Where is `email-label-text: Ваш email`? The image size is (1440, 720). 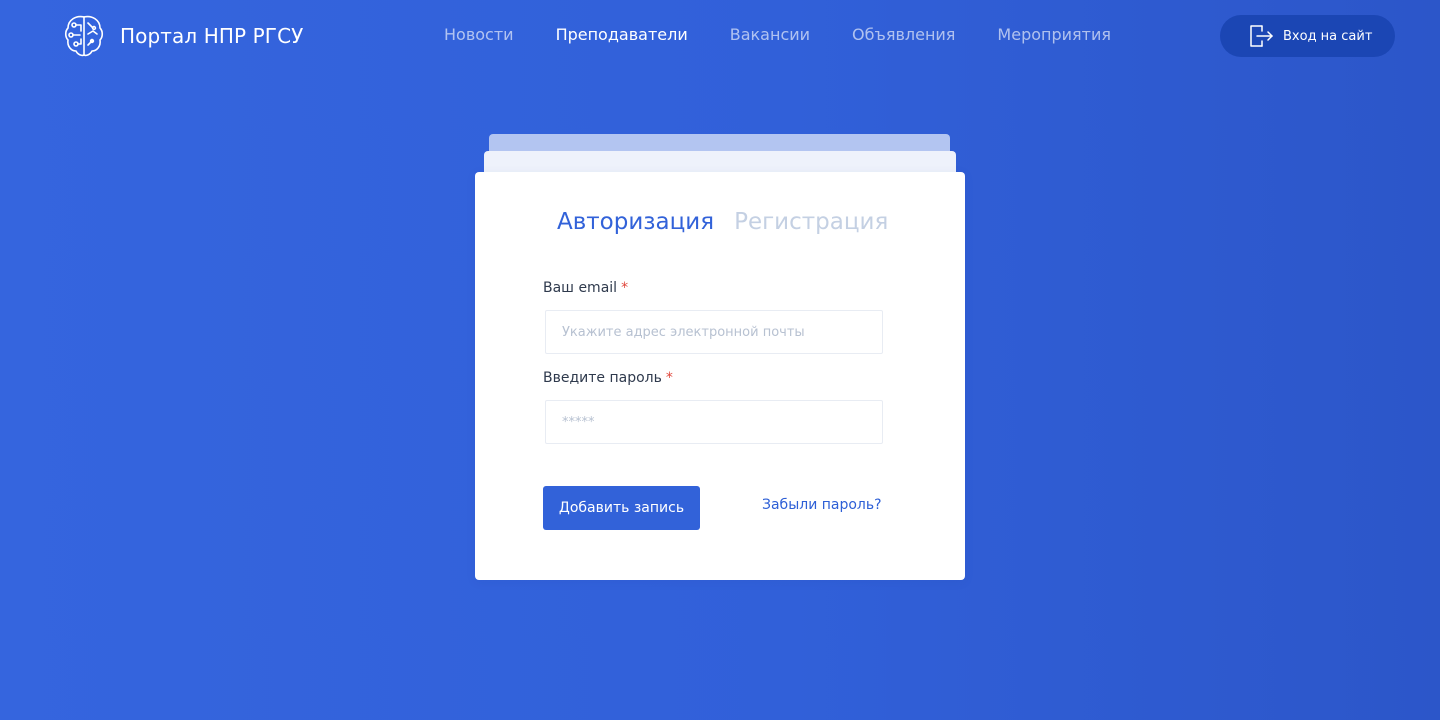
email-label-text: Ваш email is located at coordinates (580, 288).